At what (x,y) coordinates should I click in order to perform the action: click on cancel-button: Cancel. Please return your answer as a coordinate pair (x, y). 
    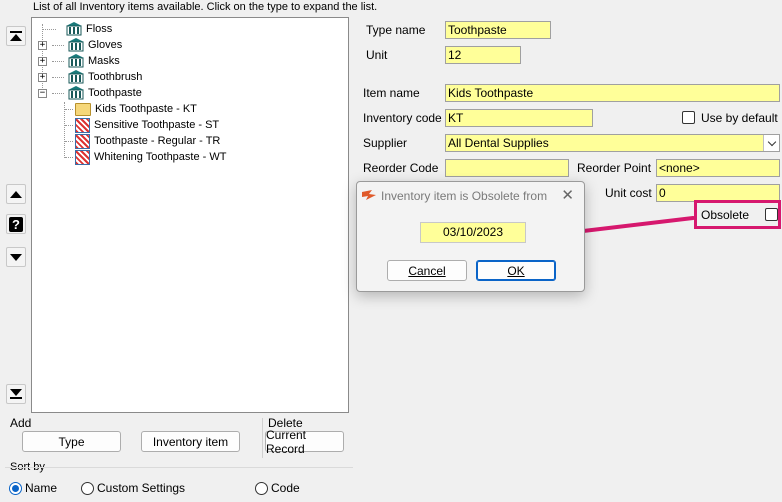
    Looking at the image, I should click on (427, 270).